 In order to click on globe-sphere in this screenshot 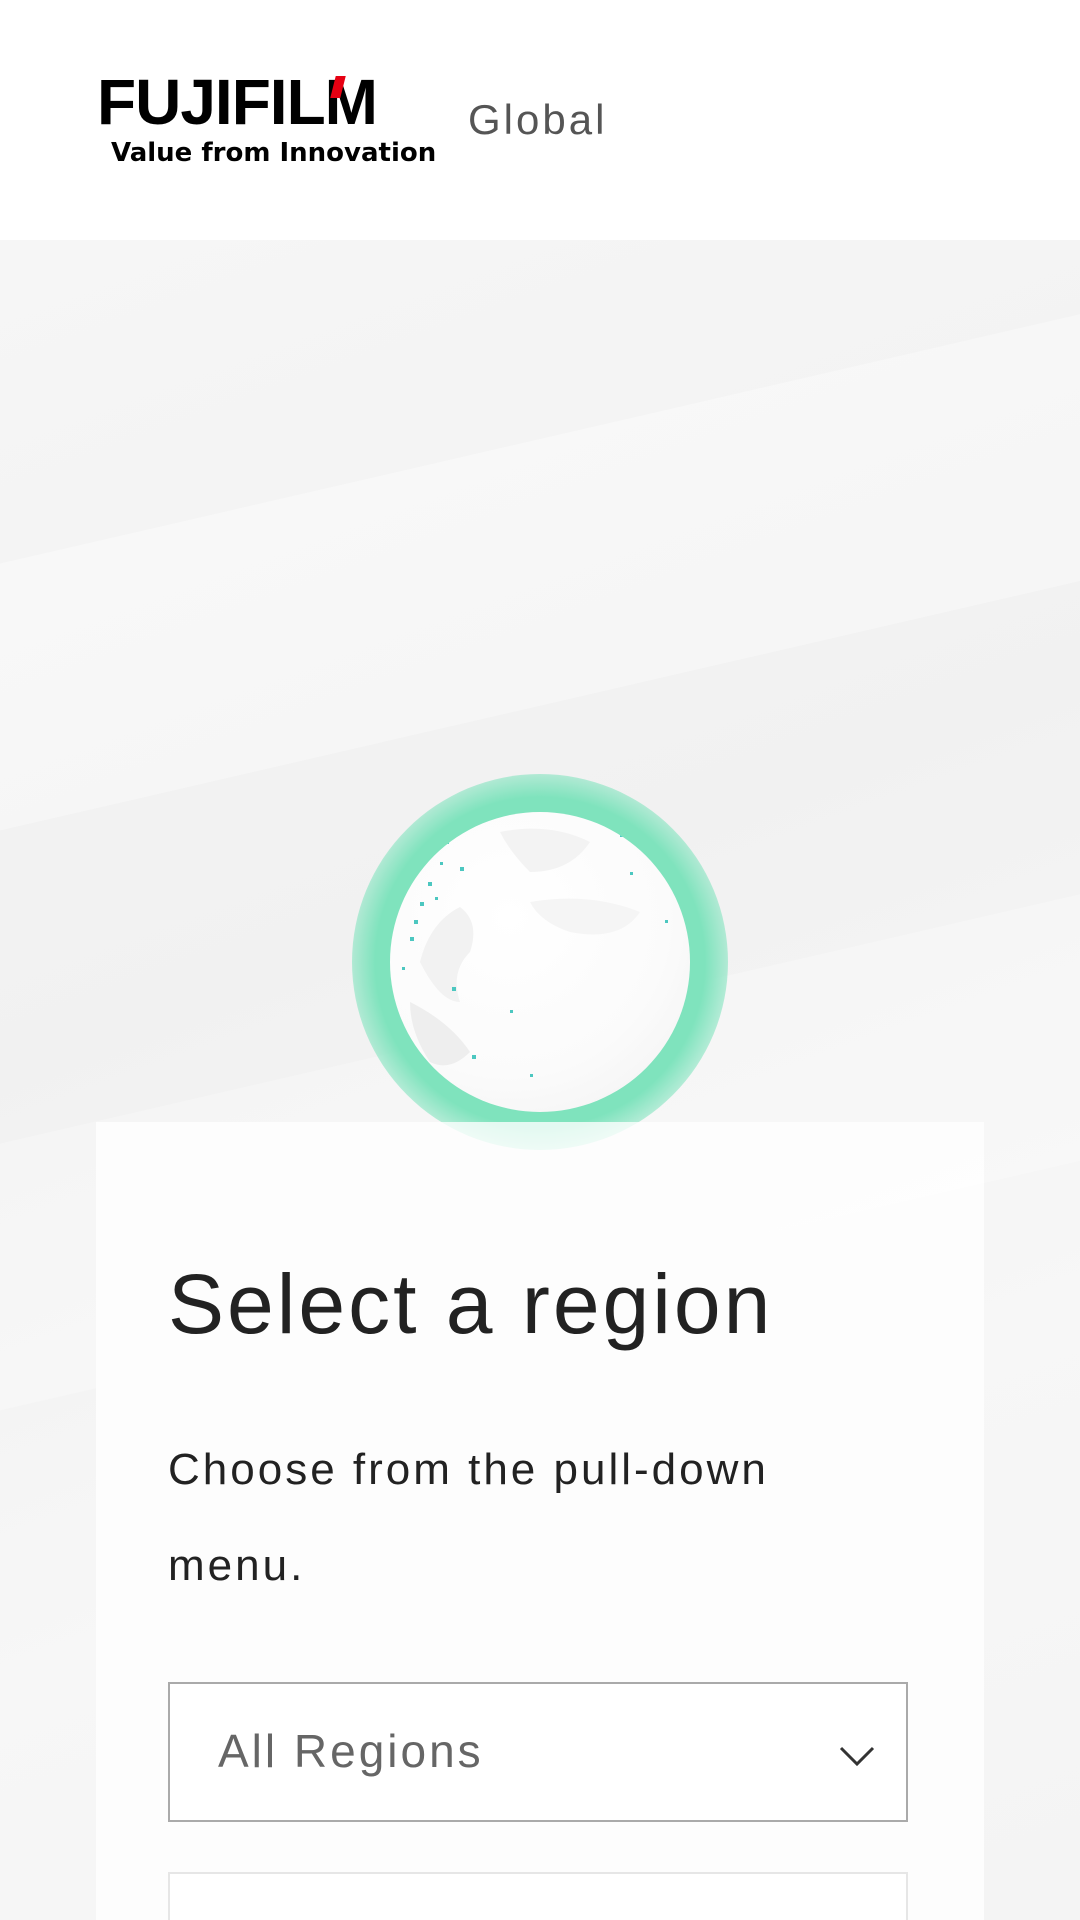, I will do `click(540, 962)`.